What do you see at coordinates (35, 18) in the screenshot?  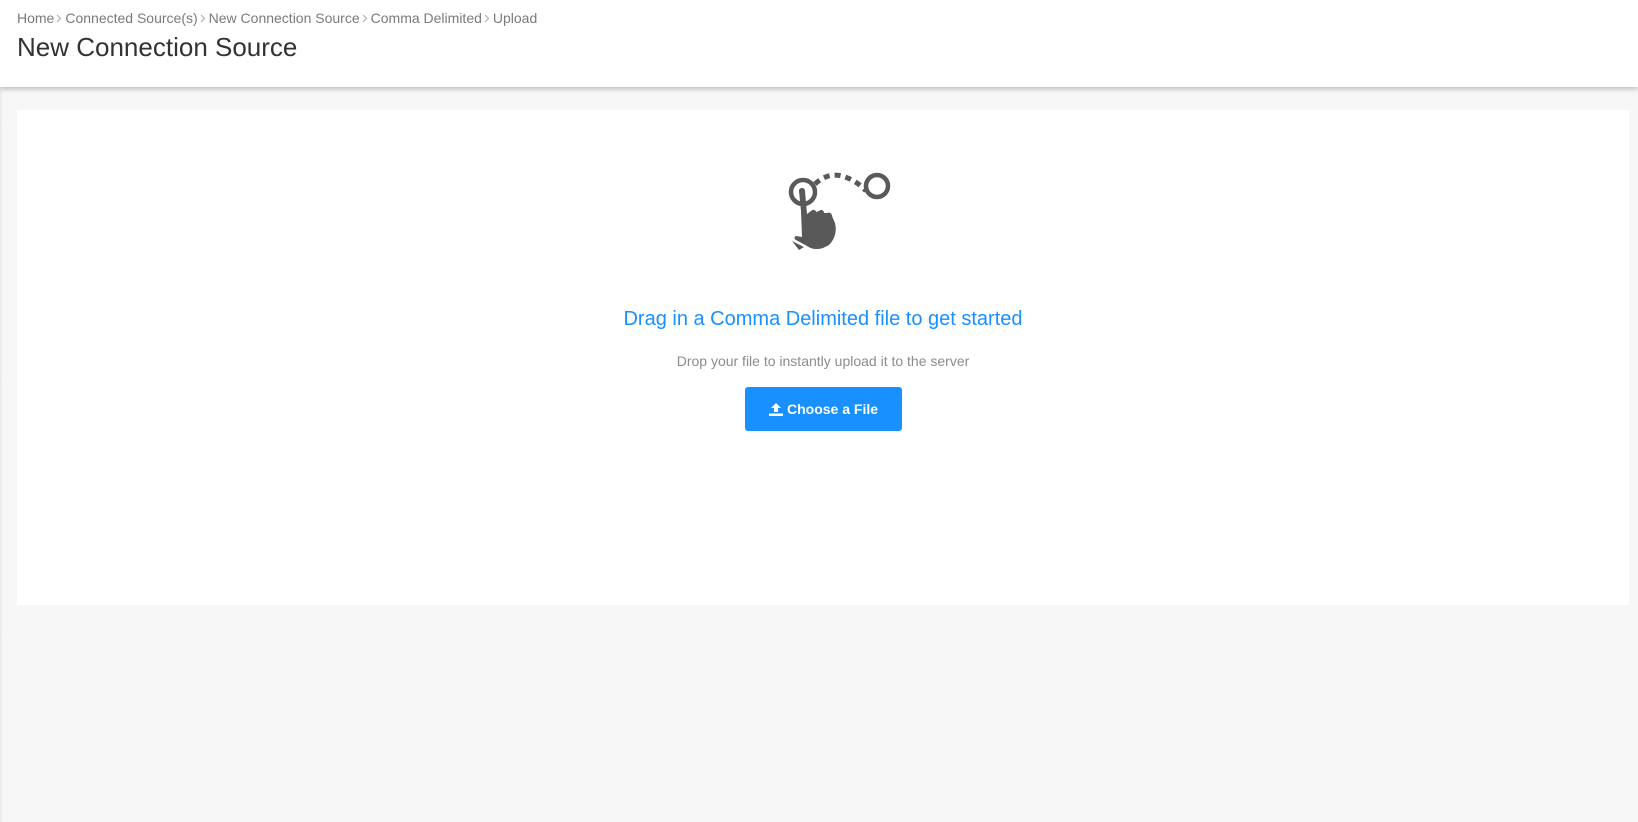 I see `breadcrumb-home: Home` at bounding box center [35, 18].